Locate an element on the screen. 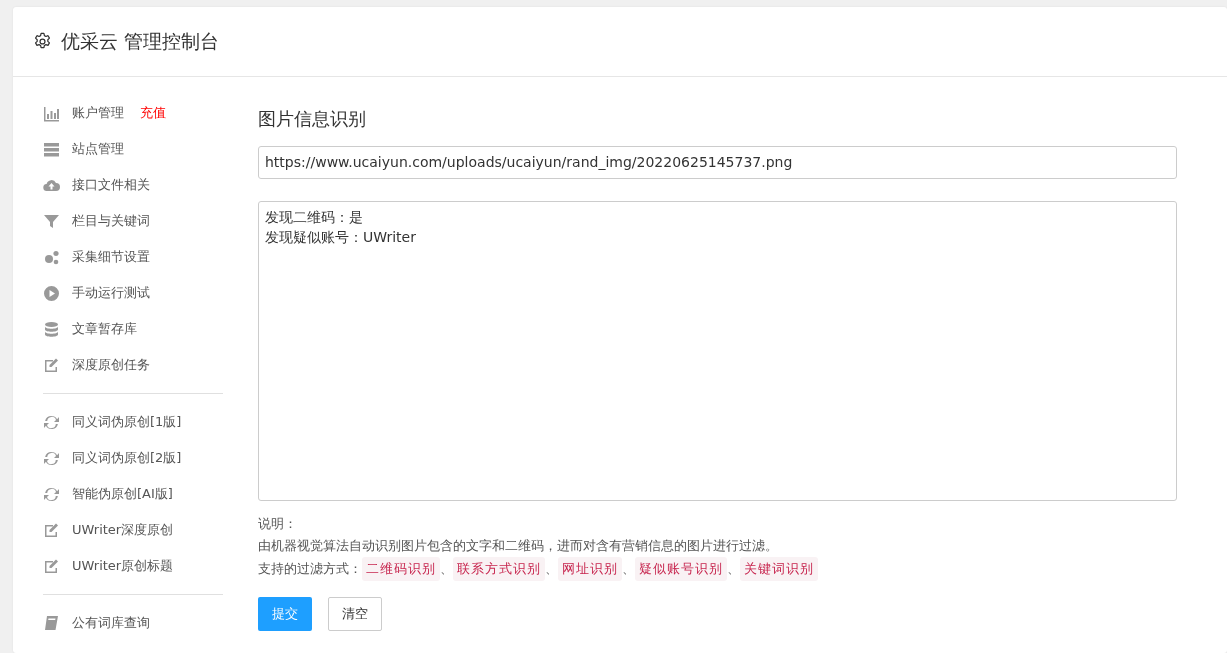 The height and width of the screenshot is (653, 1227). sidebar-item: 账户管理 充值 is located at coordinates (133, 113).